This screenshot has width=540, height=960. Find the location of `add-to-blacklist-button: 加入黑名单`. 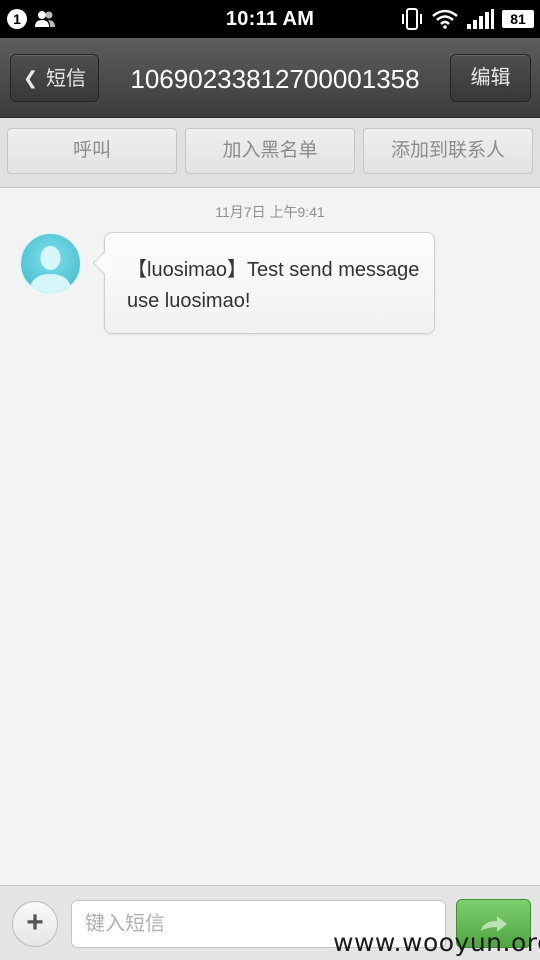

add-to-blacklist-button: 加入黑名单 is located at coordinates (270, 151).